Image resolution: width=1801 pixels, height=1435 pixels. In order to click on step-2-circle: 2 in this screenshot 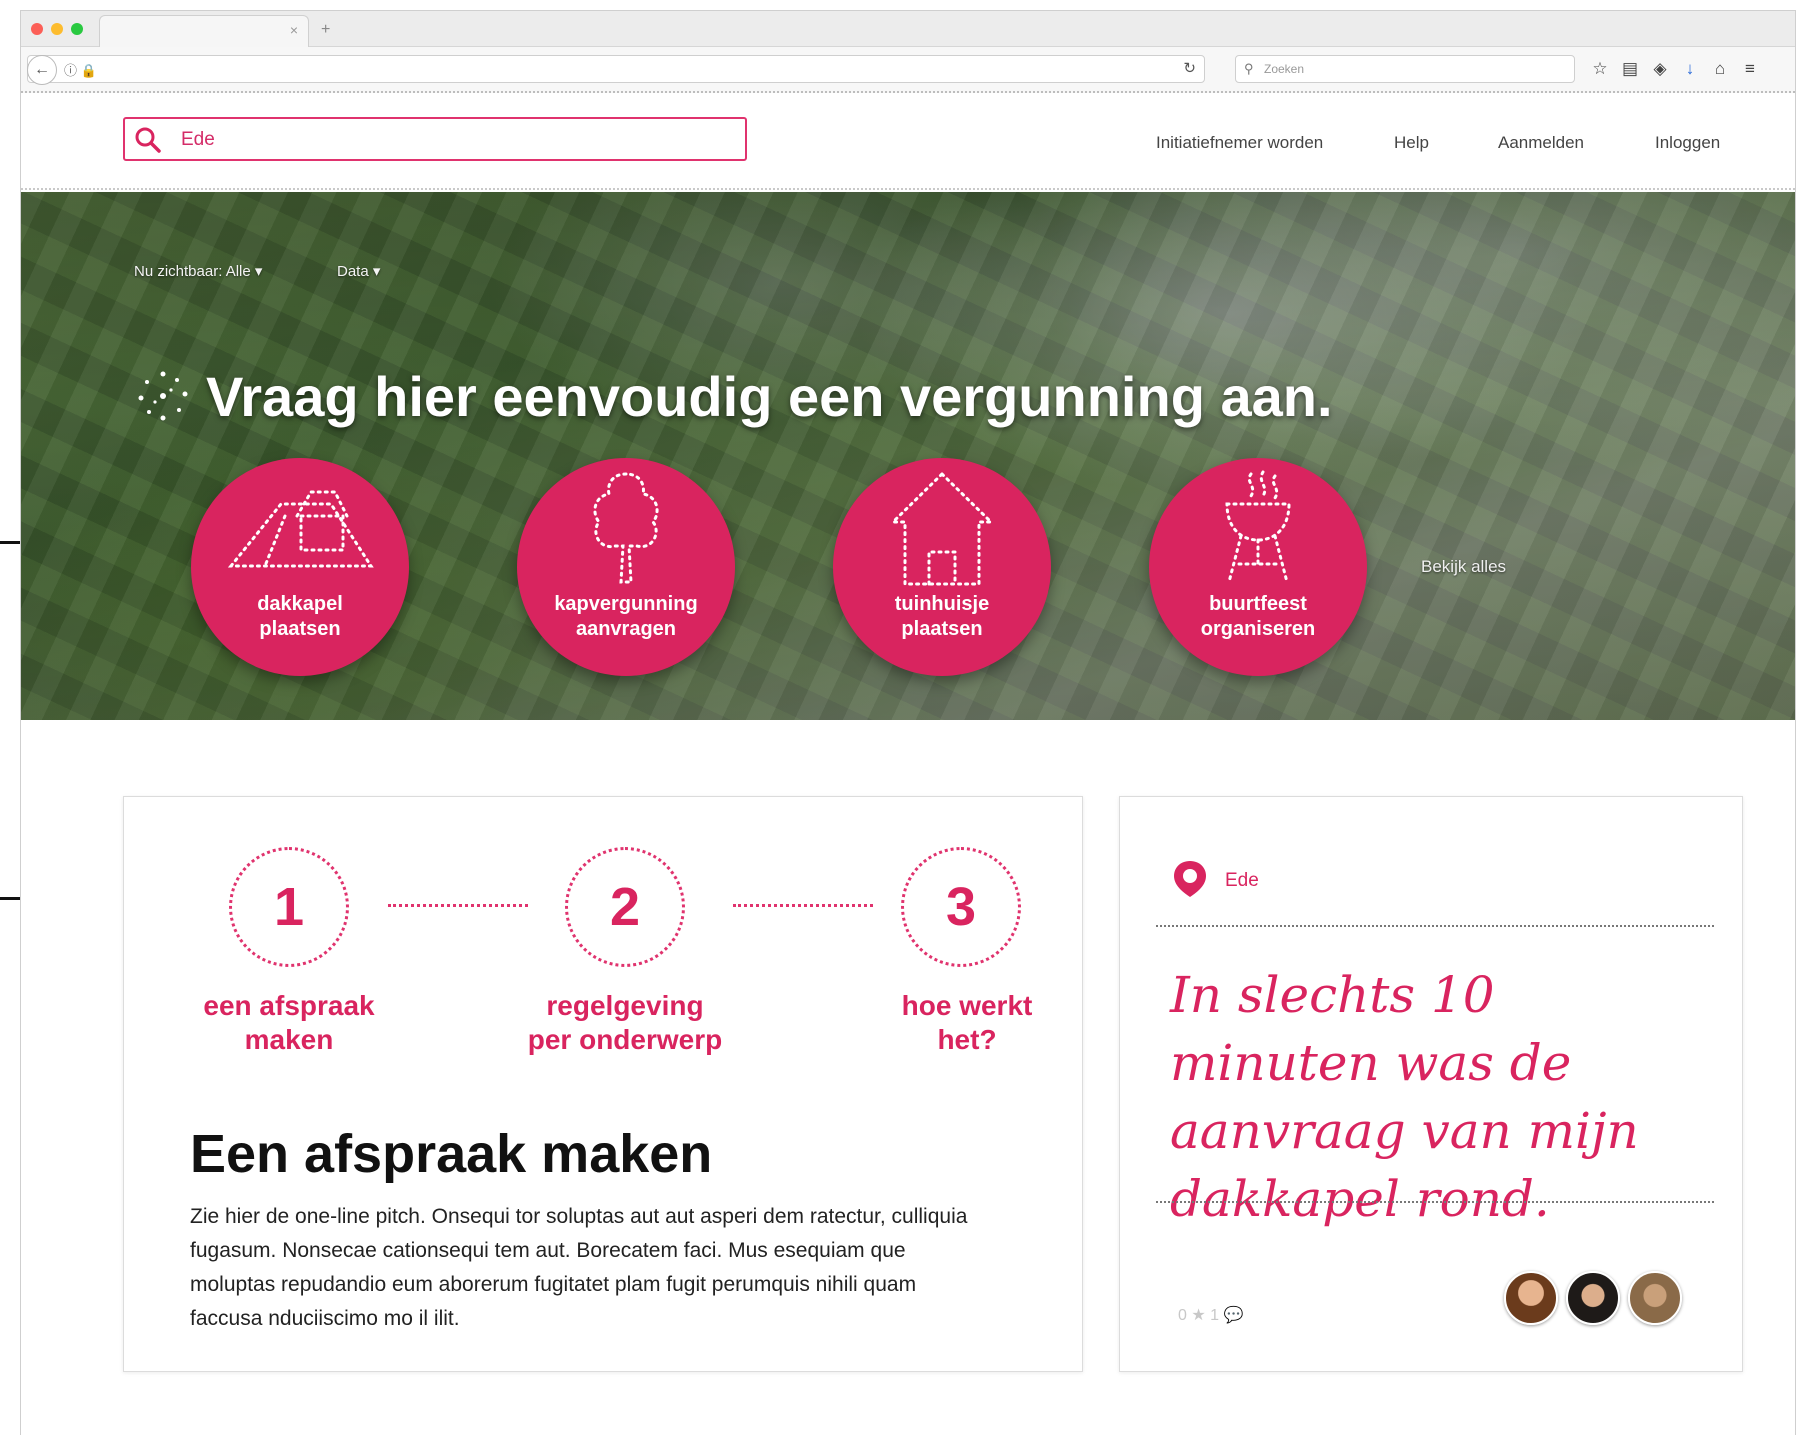, I will do `click(625, 907)`.